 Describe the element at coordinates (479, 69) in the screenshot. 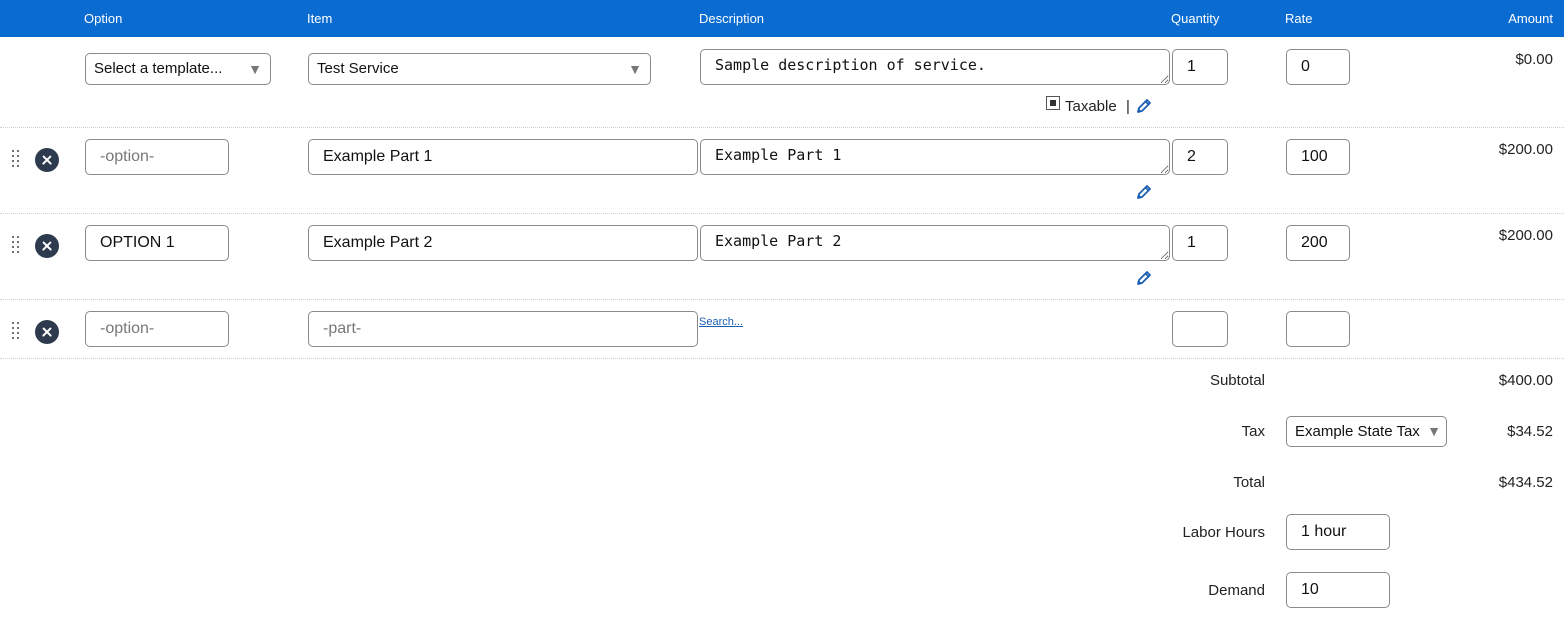

I see `item-select: Test Service ▼` at that location.